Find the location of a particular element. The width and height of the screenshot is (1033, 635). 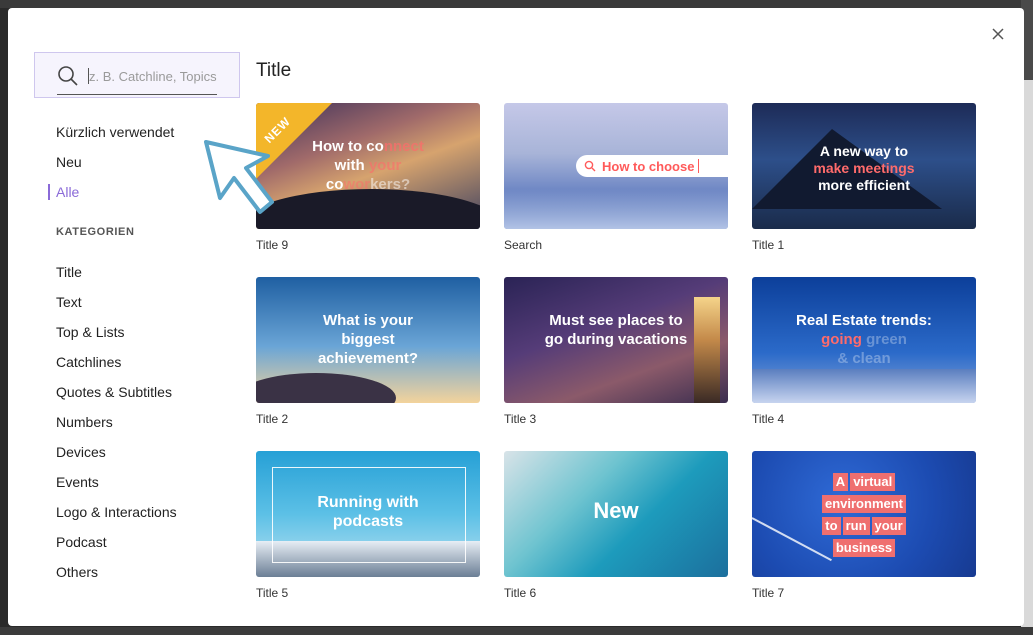

cursor-arrow-icon is located at coordinates (239, 177).